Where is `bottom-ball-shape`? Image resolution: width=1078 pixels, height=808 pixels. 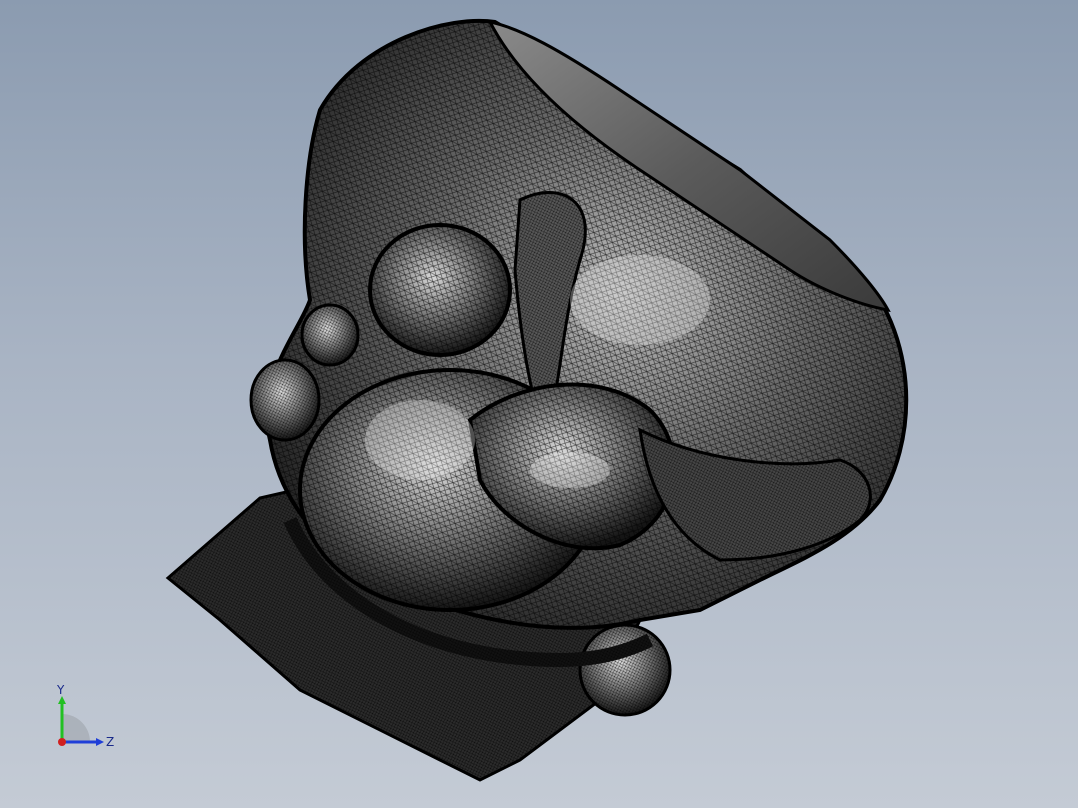
bottom-ball-shape is located at coordinates (625, 670).